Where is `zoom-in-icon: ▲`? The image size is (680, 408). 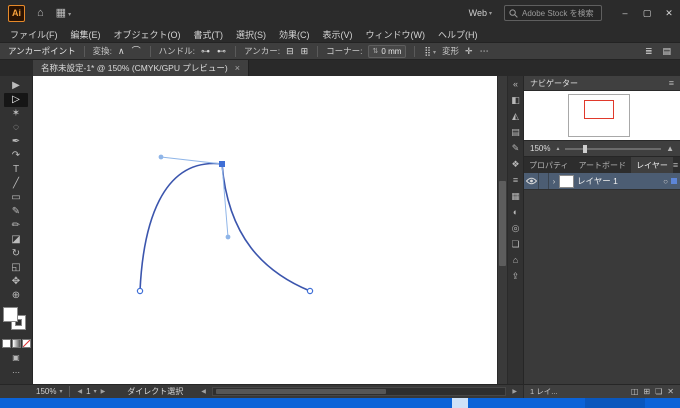
zoom-in-icon: ▲ is located at coordinates (670, 148).